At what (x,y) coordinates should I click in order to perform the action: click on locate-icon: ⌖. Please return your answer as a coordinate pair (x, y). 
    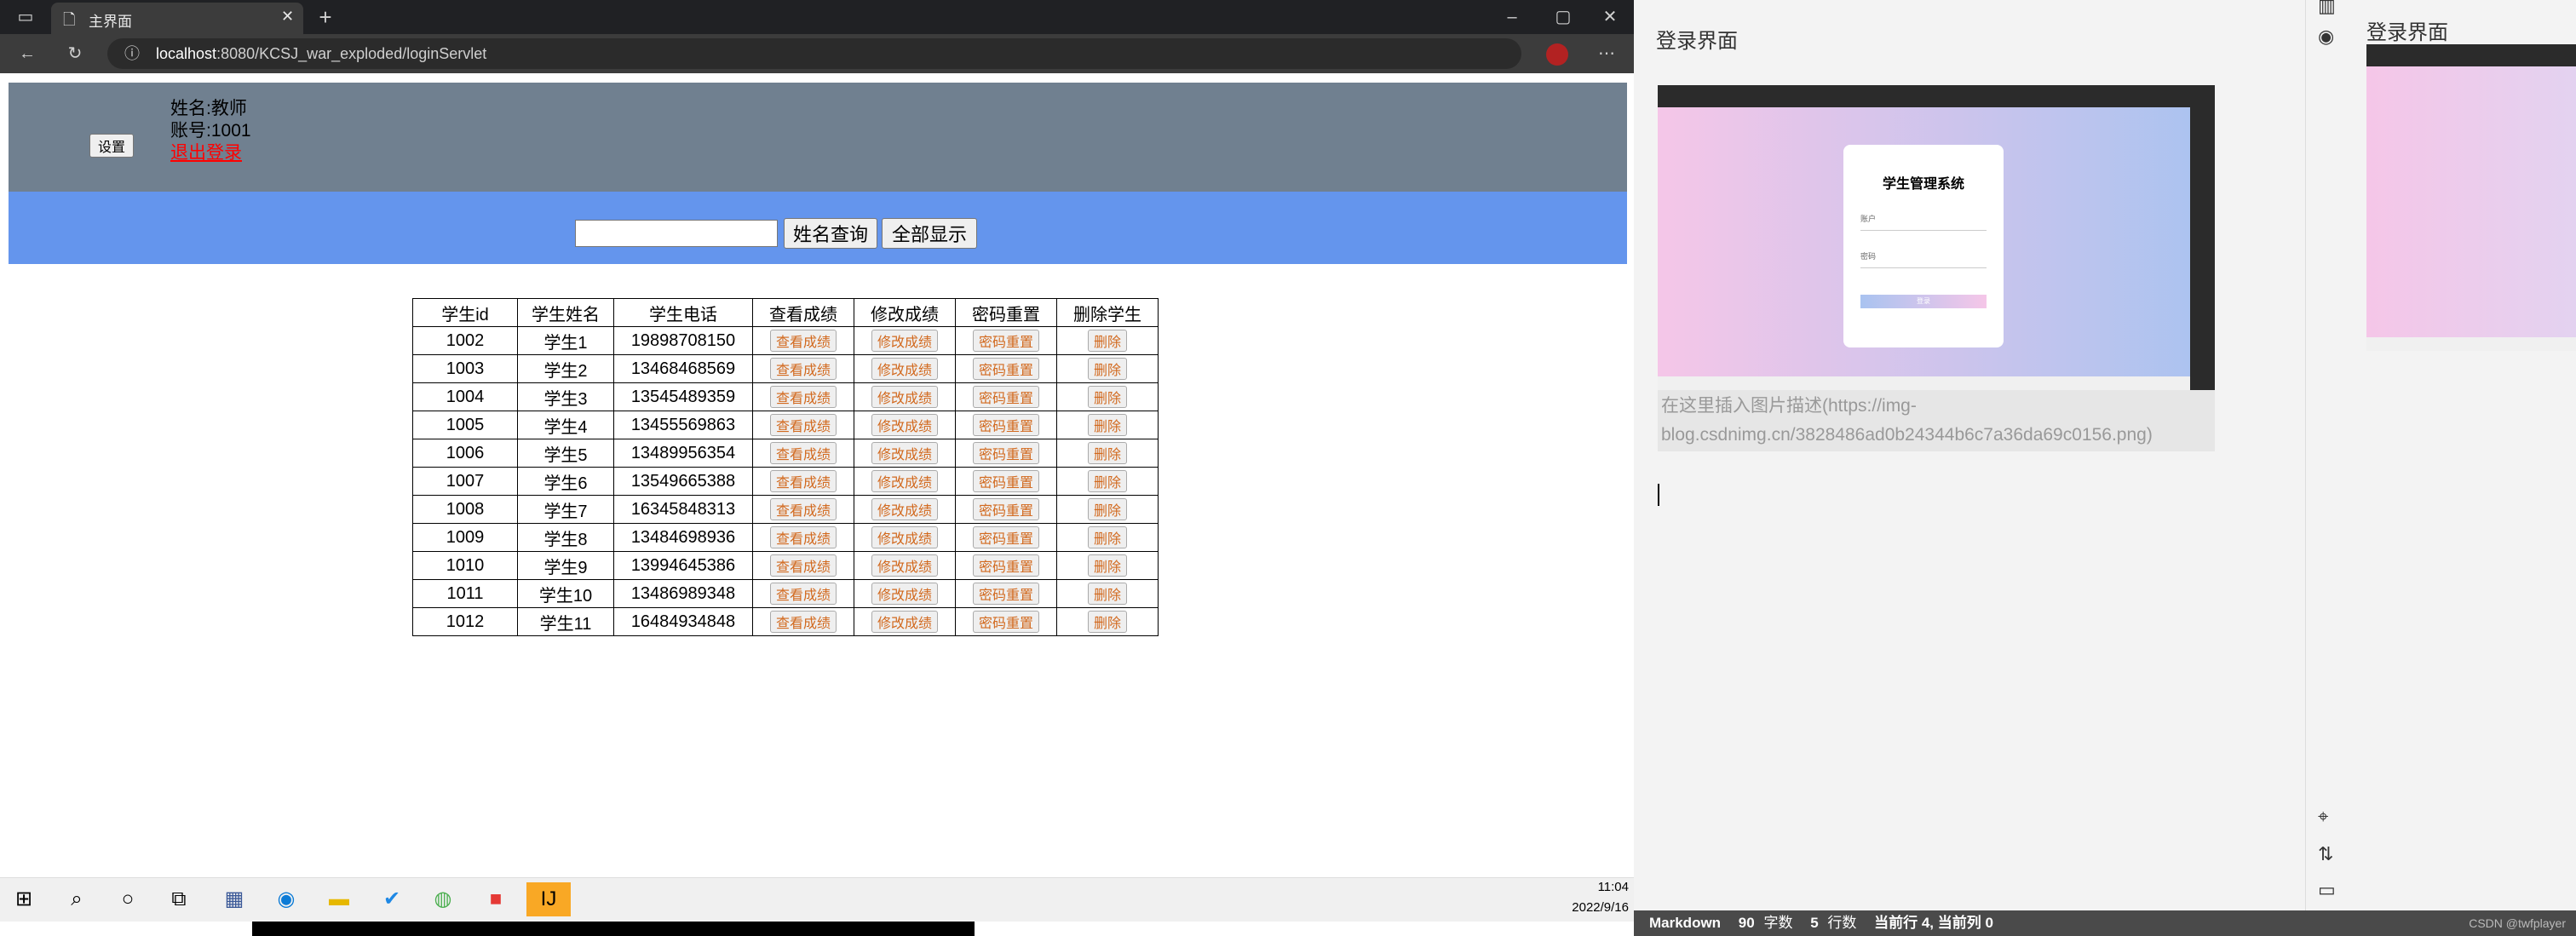
    Looking at the image, I should click on (2323, 817).